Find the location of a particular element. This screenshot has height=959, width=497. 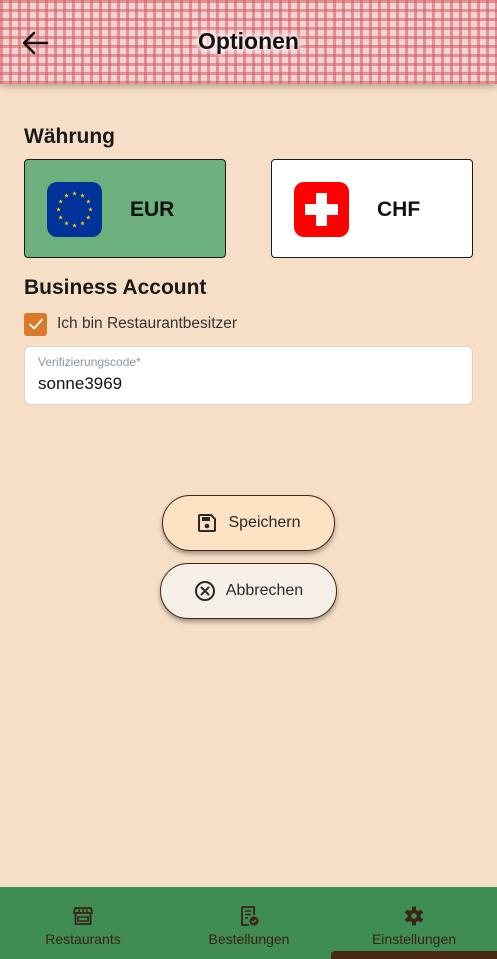

eu-flag-icon is located at coordinates (74, 209).